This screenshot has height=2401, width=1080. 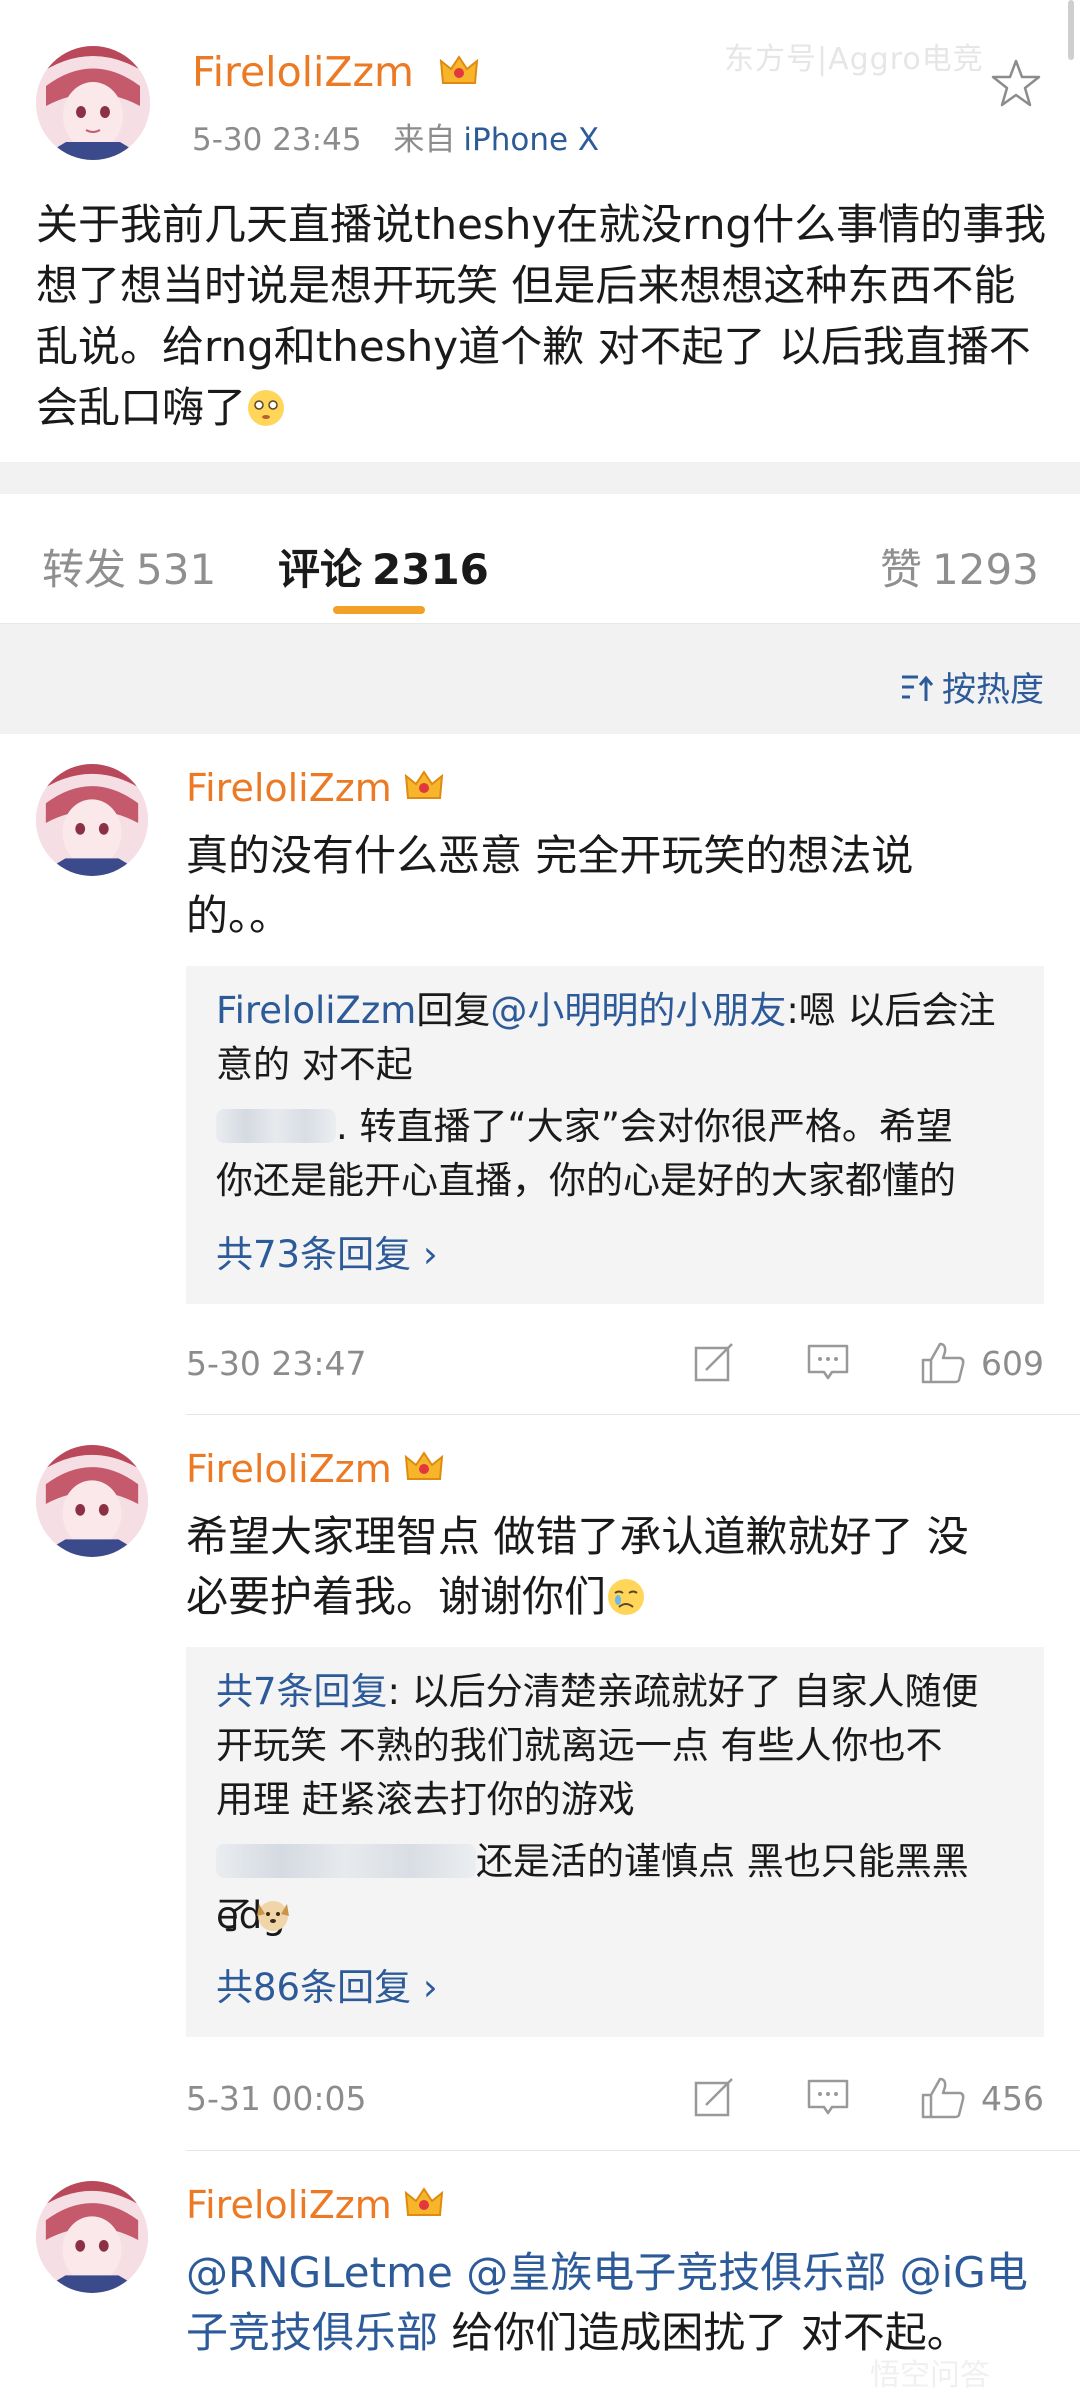 I want to click on tab-label: 赞, so click(x=901, y=569).